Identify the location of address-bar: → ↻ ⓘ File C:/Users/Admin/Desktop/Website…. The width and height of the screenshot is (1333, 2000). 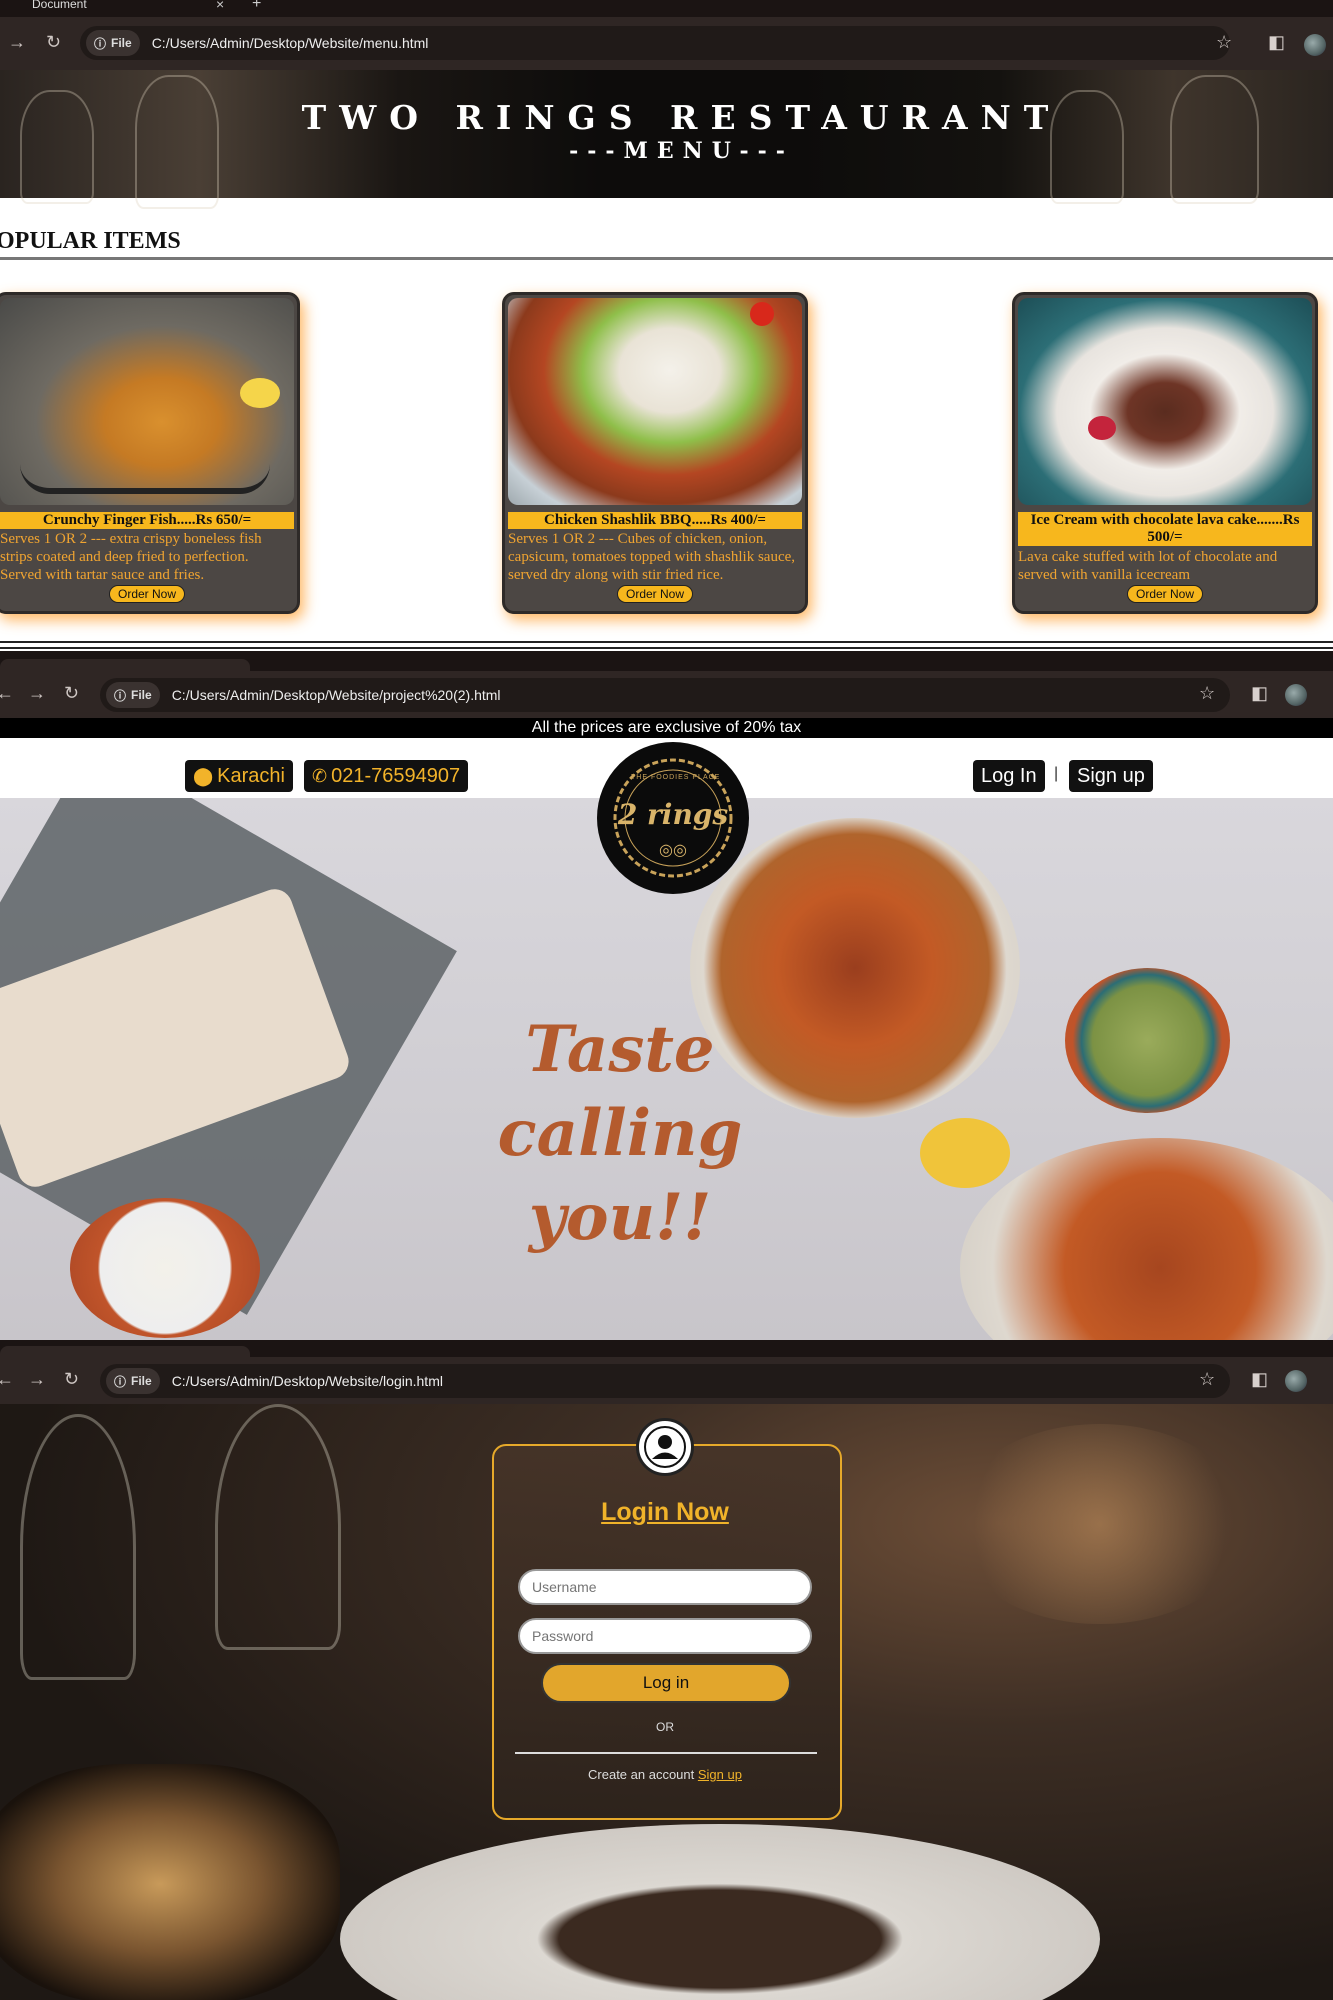
(666, 43).